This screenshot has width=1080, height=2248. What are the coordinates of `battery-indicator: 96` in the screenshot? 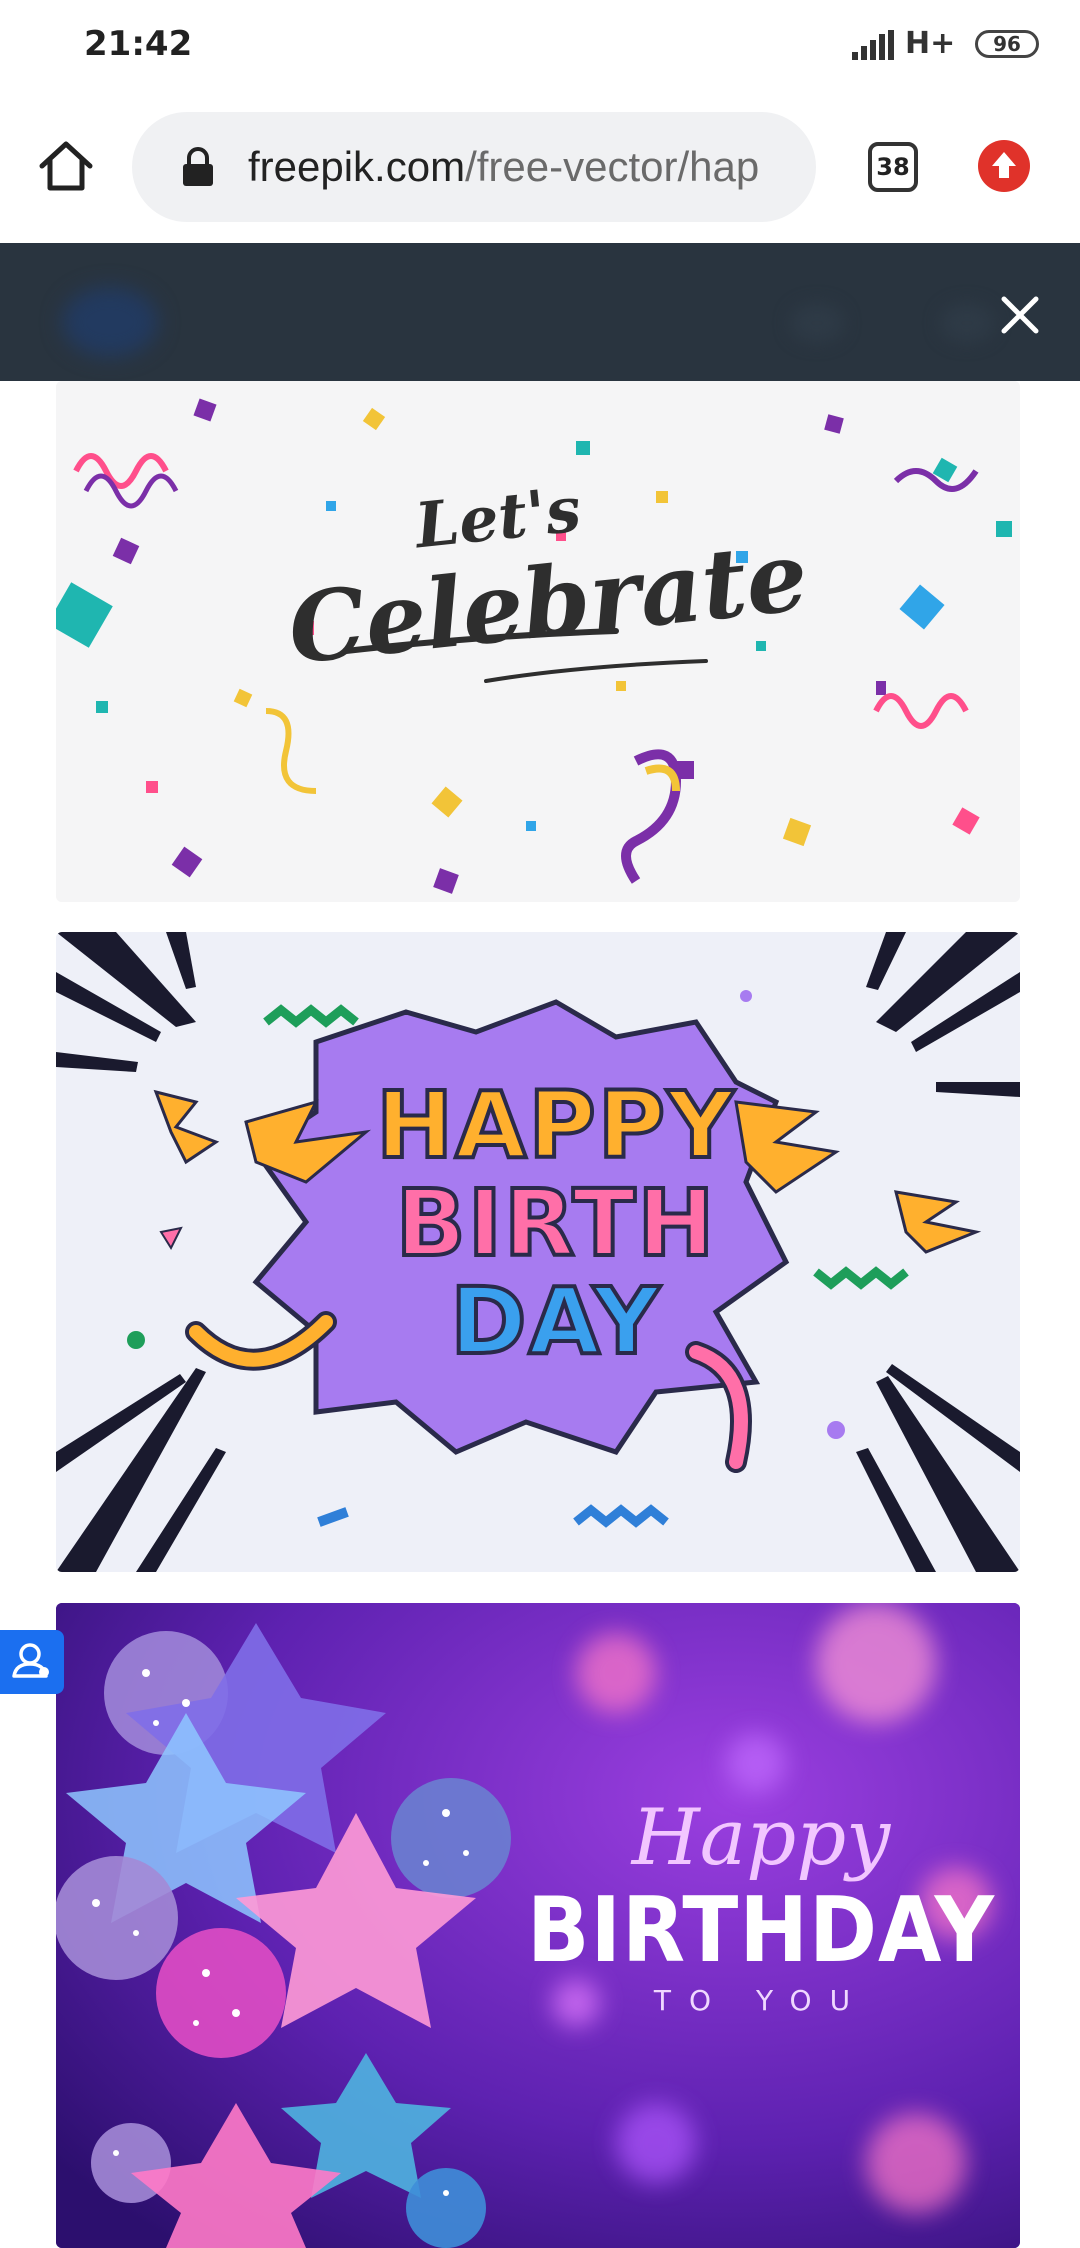 It's located at (1007, 44).